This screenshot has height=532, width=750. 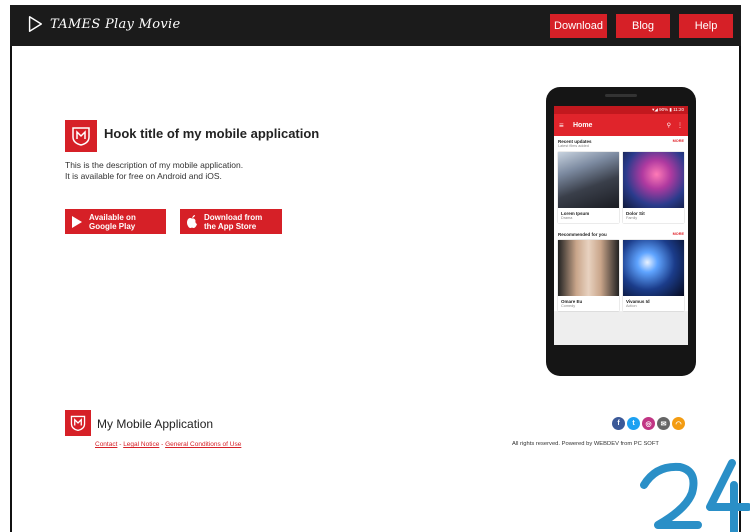 I want to click on movie-genre: Action, so click(x=631, y=306).